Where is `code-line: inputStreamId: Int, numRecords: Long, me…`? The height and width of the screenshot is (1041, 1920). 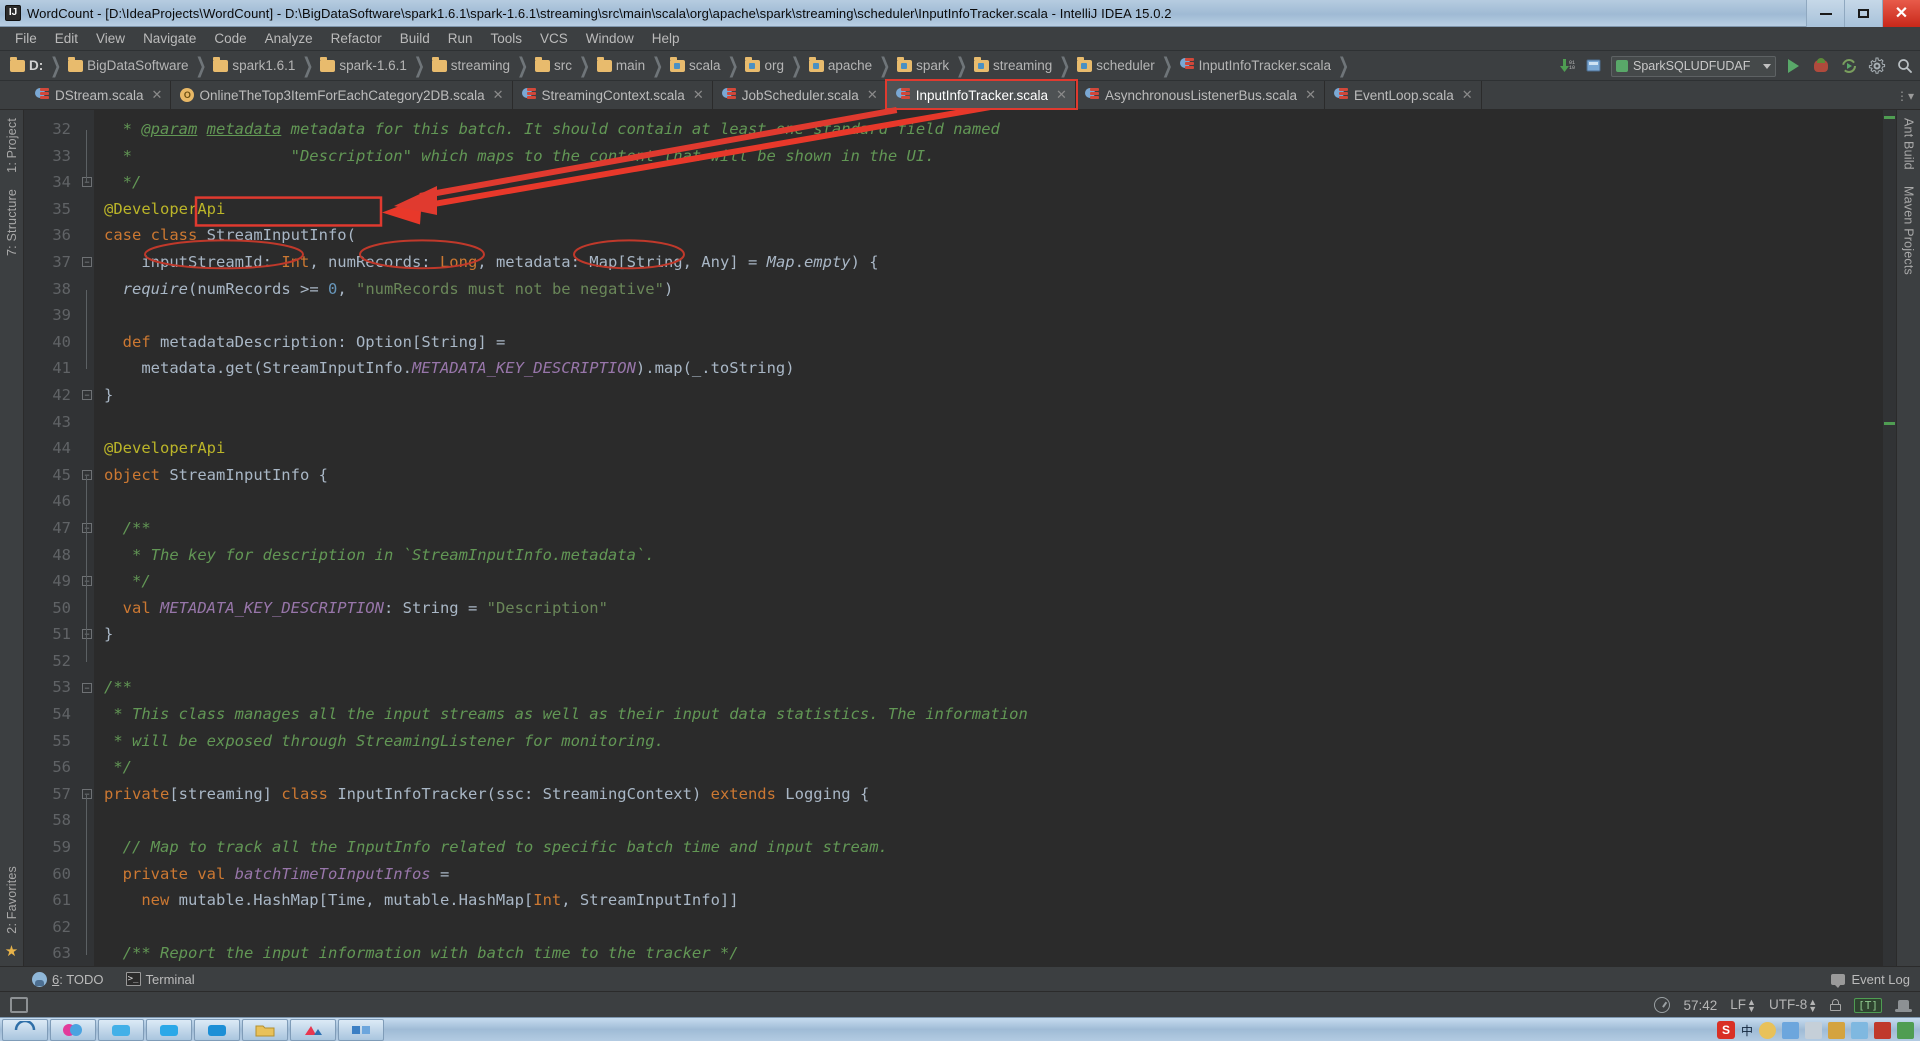
code-line: inputStreamId: Int, numRecords: Long, me… is located at coordinates (993, 262).